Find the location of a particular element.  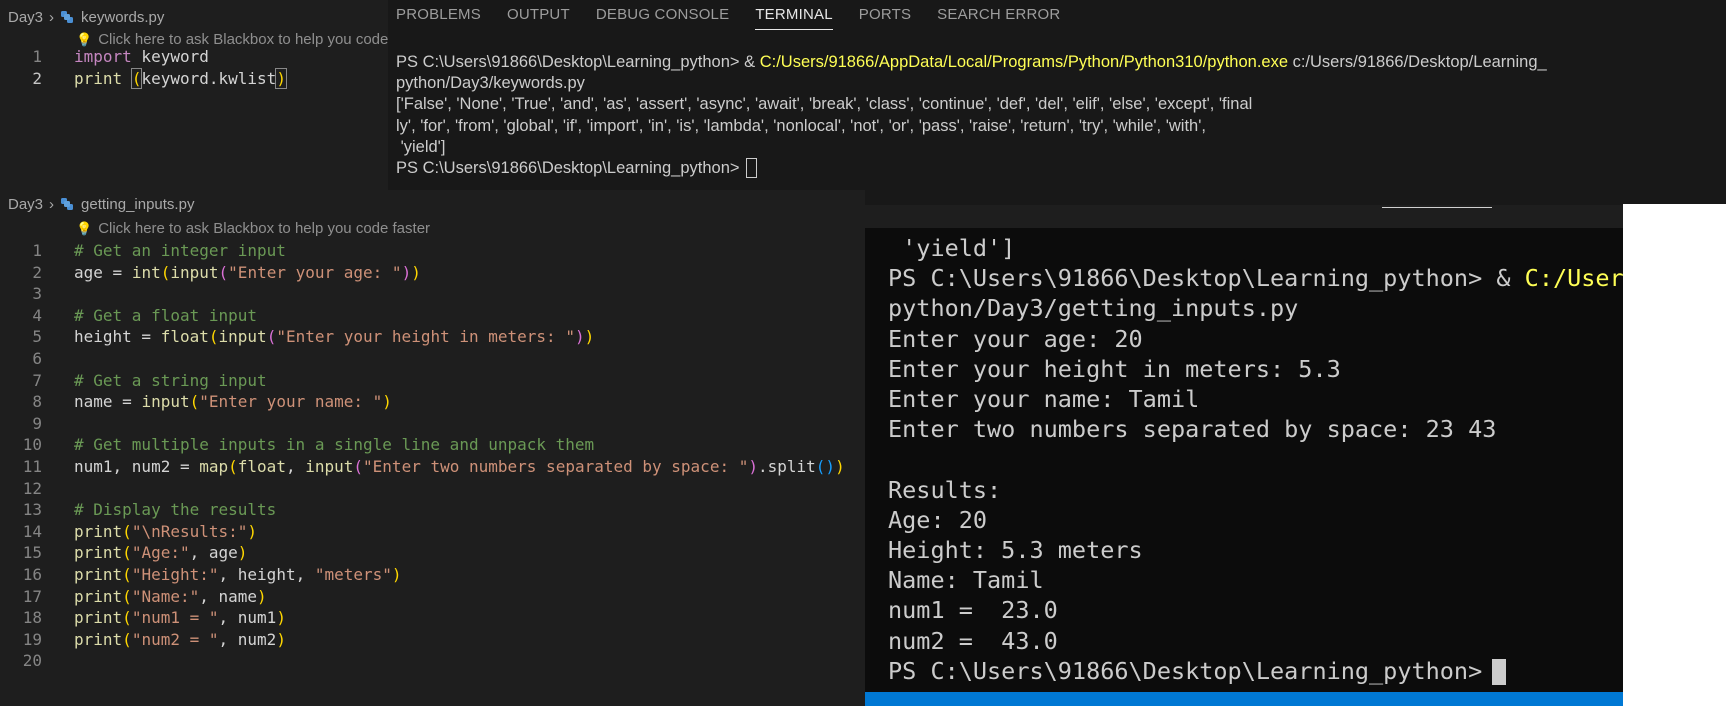

code-token: # Get a float input is located at coordinates (166, 315).